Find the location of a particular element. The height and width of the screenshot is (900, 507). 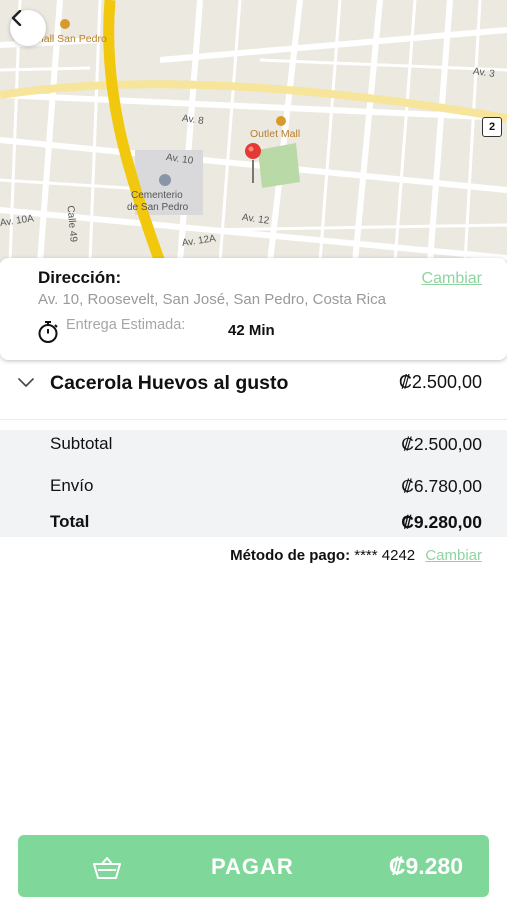

subtotal-label: Subtotal is located at coordinates (81, 443).